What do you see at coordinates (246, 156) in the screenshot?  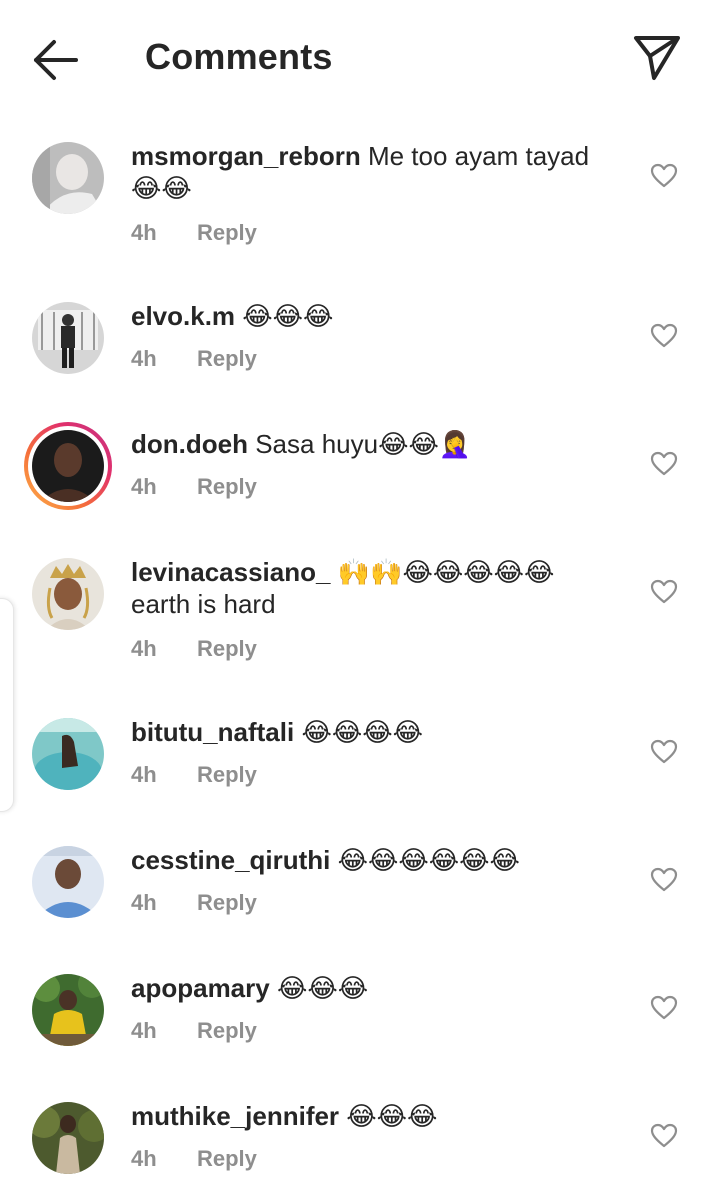 I see `comment-username: msmorgan_reborn` at bounding box center [246, 156].